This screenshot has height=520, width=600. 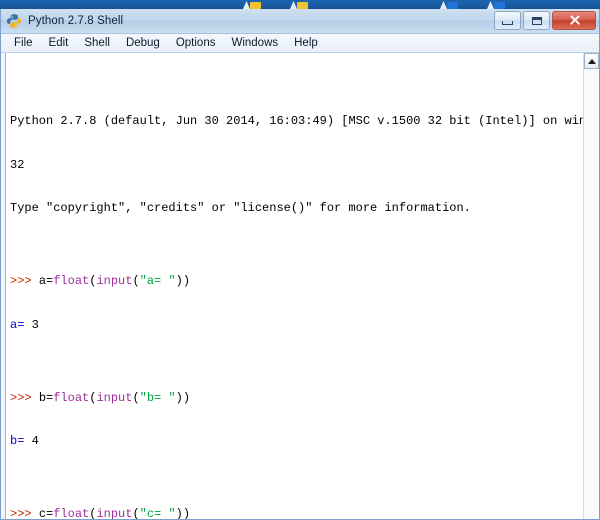 I want to click on menu-item-help: Help, so click(x=306, y=43).